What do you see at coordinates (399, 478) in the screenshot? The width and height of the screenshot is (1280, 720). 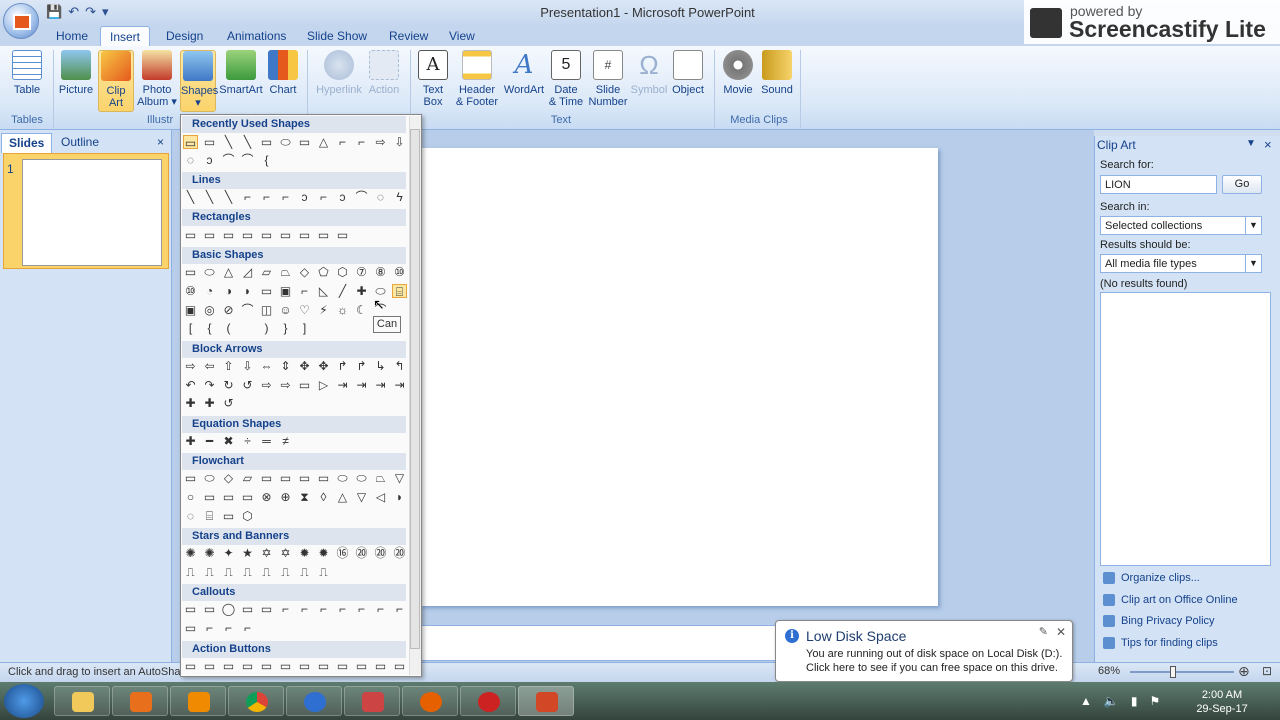 I see `shape-option-icon: ▽` at bounding box center [399, 478].